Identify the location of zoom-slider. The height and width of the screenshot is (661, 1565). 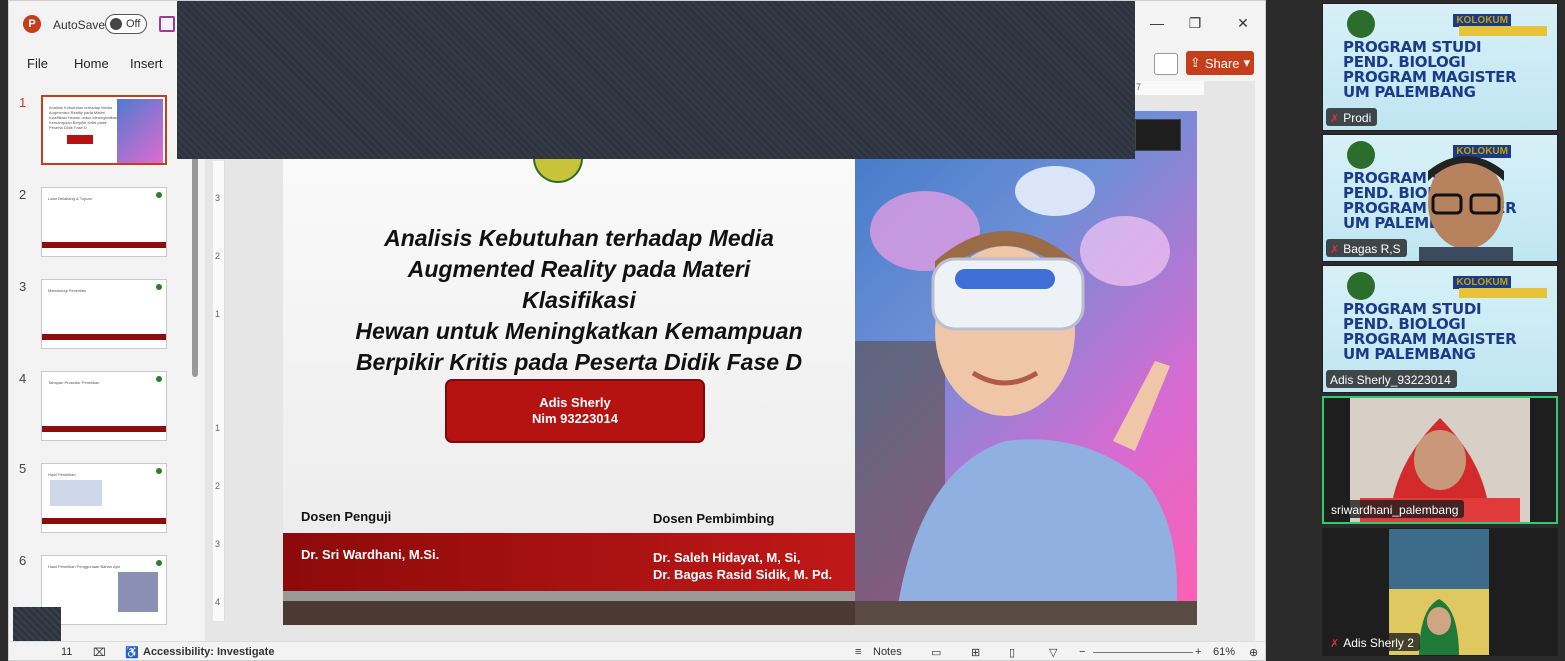
(1143, 652).